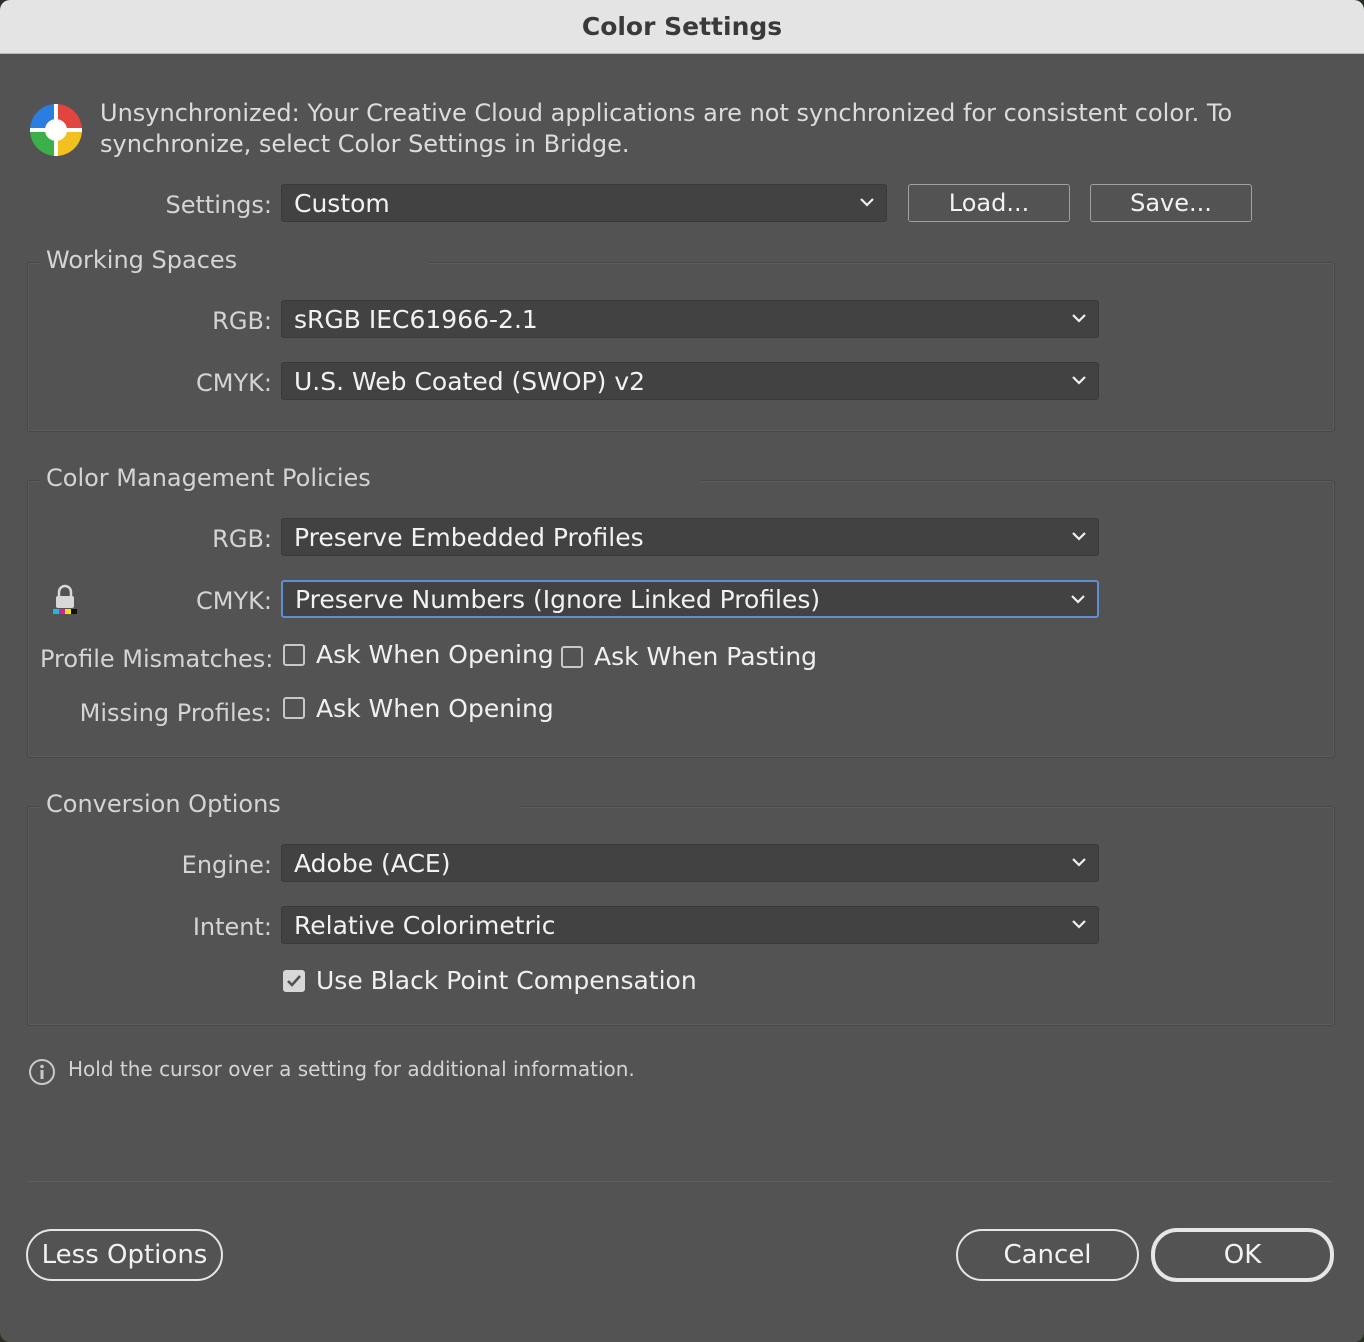 Image resolution: width=1364 pixels, height=1342 pixels. Describe the element at coordinates (506, 980) in the screenshot. I see `bpc-label: Use Black Point Compensation` at that location.